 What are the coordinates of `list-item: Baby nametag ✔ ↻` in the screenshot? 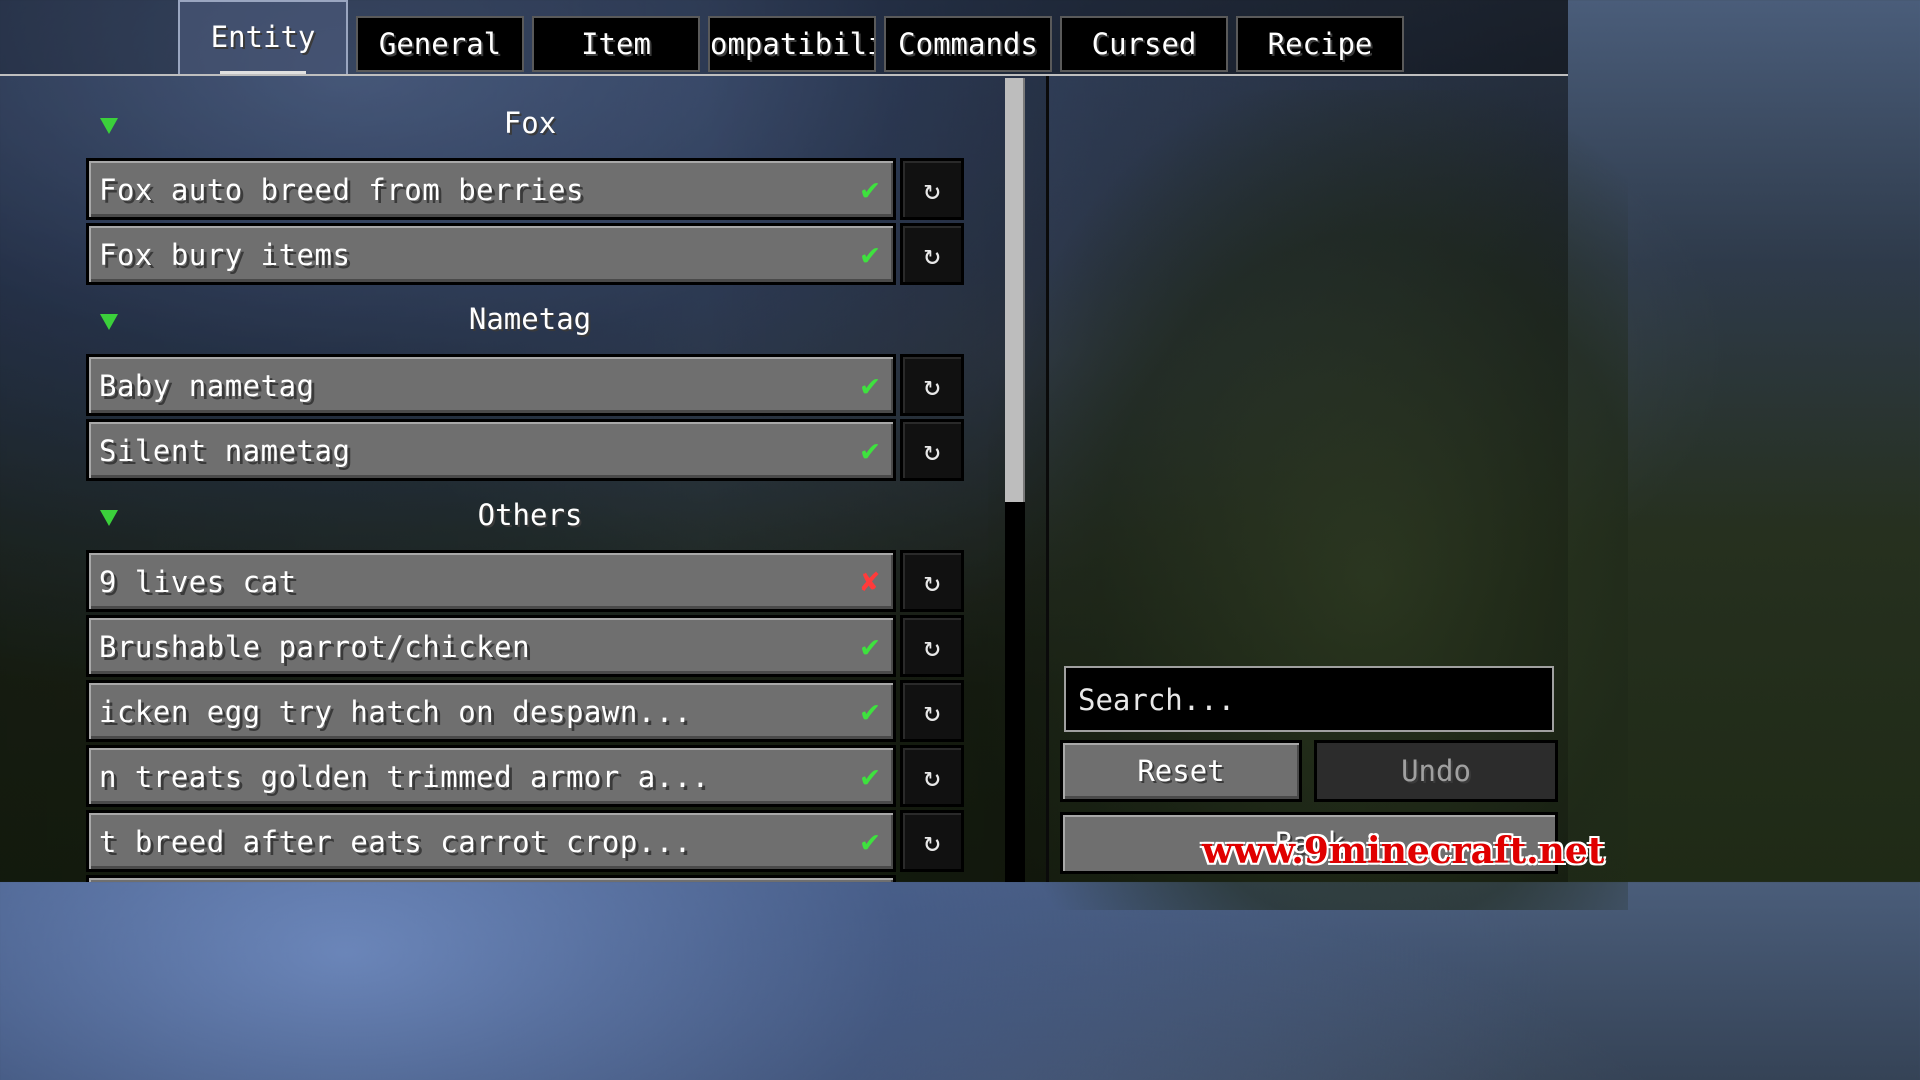 It's located at (525, 385).